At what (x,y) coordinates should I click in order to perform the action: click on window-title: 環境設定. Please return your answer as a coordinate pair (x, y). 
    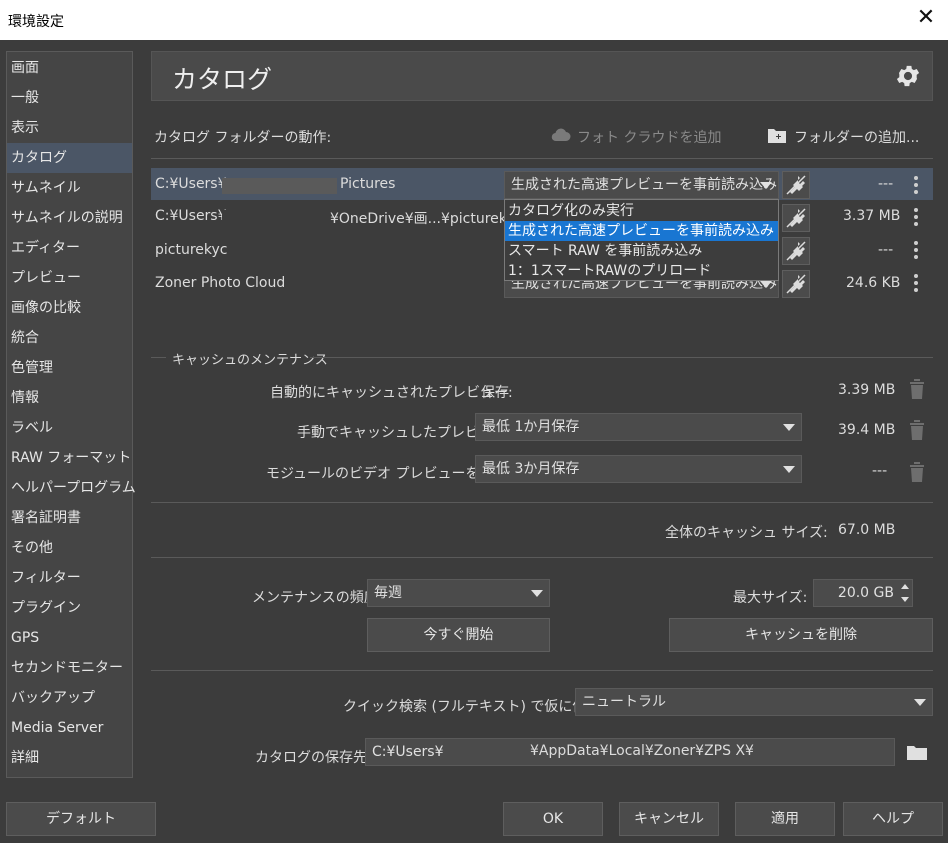
    Looking at the image, I should click on (36, 22).